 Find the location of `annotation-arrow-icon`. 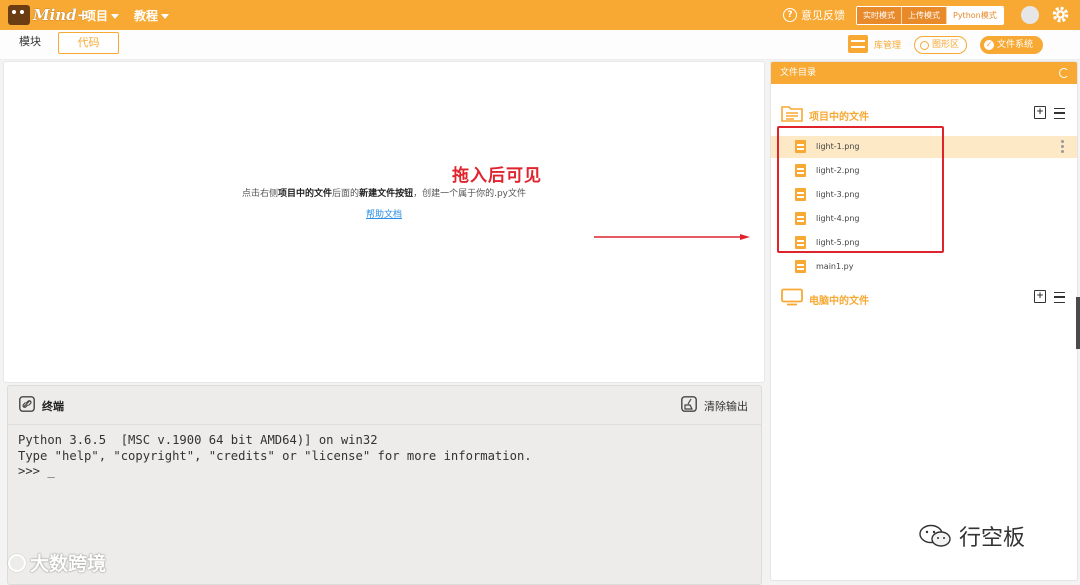

annotation-arrow-icon is located at coordinates (672, 237).